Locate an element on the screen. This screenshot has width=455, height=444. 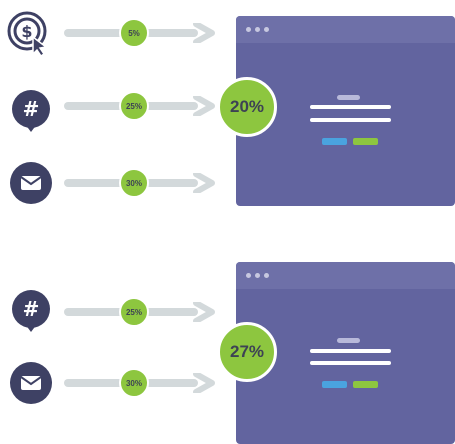
channel-rate-badge: 5% is located at coordinates (134, 33).